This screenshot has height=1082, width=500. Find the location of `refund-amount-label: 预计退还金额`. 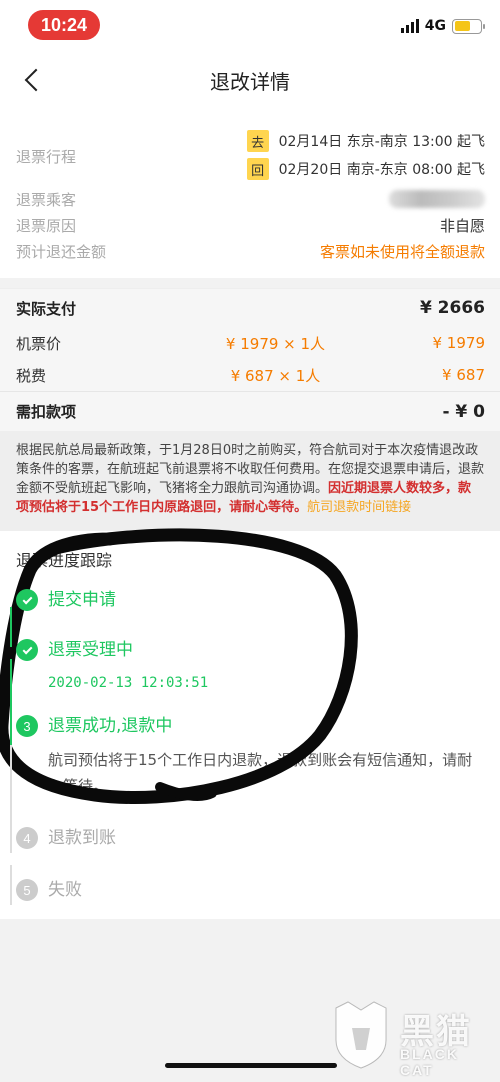

refund-amount-label: 预计退还金额 is located at coordinates (61, 251).